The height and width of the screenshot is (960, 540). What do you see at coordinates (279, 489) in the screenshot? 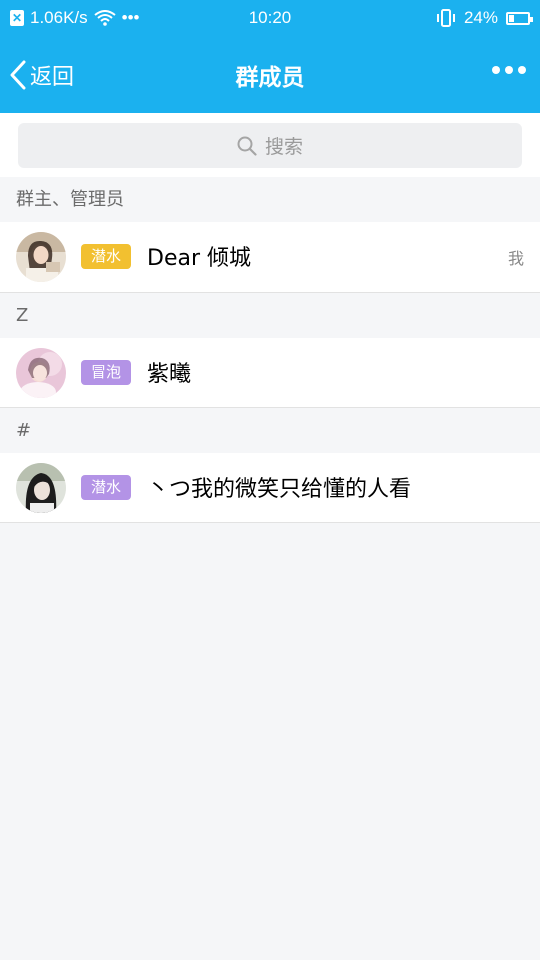
I see `member-name: 丶つ我的微笑只给懂的人看` at bounding box center [279, 489].